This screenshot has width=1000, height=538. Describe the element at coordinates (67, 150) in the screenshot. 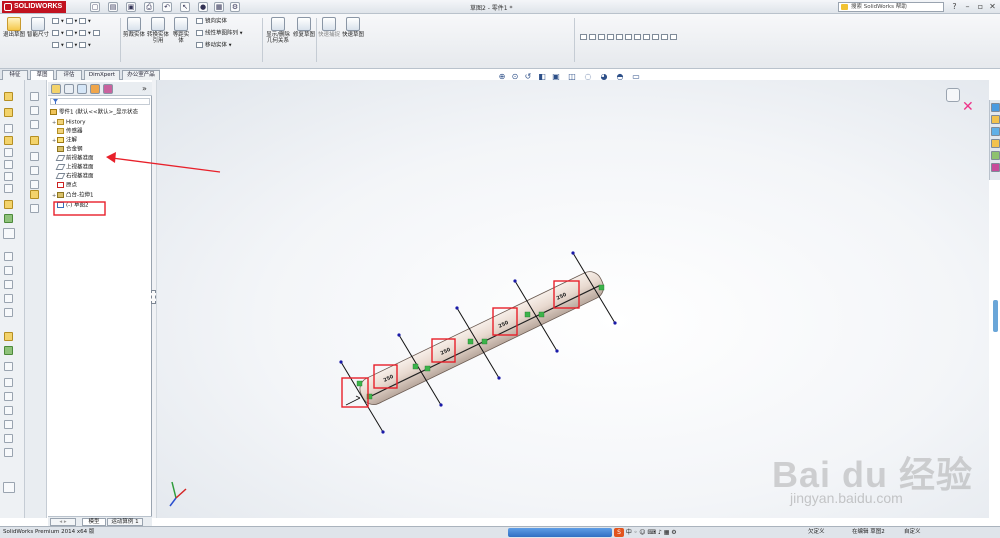

I see `tree-item-material: 合金钢` at that location.